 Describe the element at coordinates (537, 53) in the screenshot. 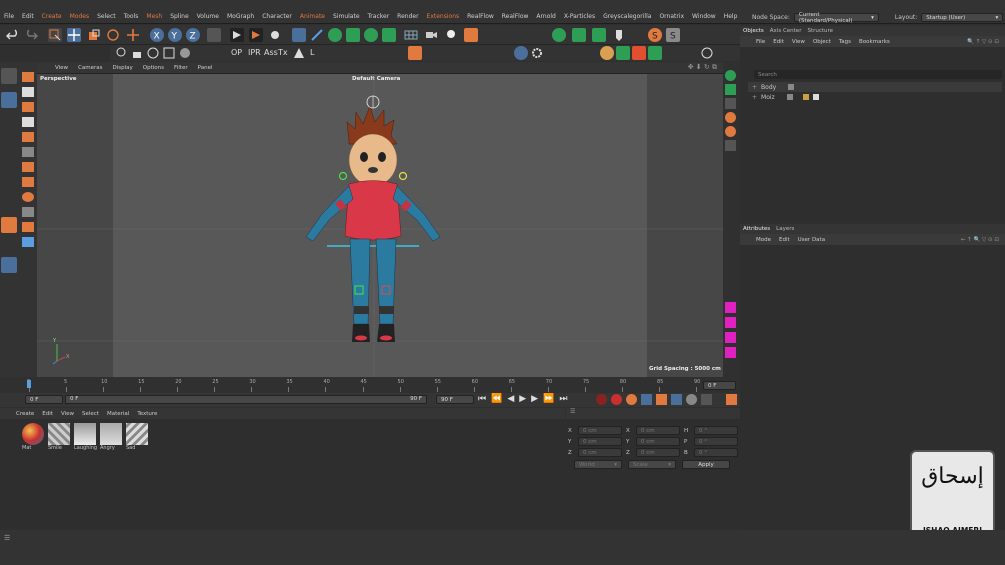

I see `gear-icon` at that location.